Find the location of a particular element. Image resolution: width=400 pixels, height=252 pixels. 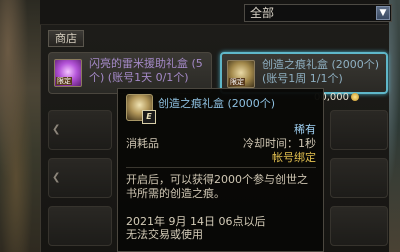

tooltip-bind-status: 帐号绑定 is located at coordinates (294, 157).